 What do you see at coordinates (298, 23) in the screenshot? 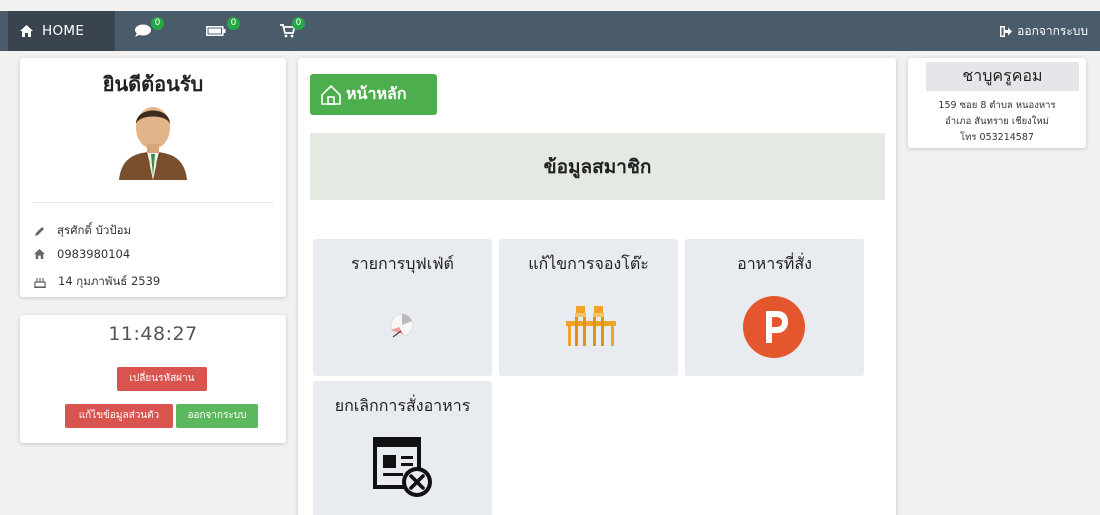
I see `cart-count-badge: 0` at bounding box center [298, 23].